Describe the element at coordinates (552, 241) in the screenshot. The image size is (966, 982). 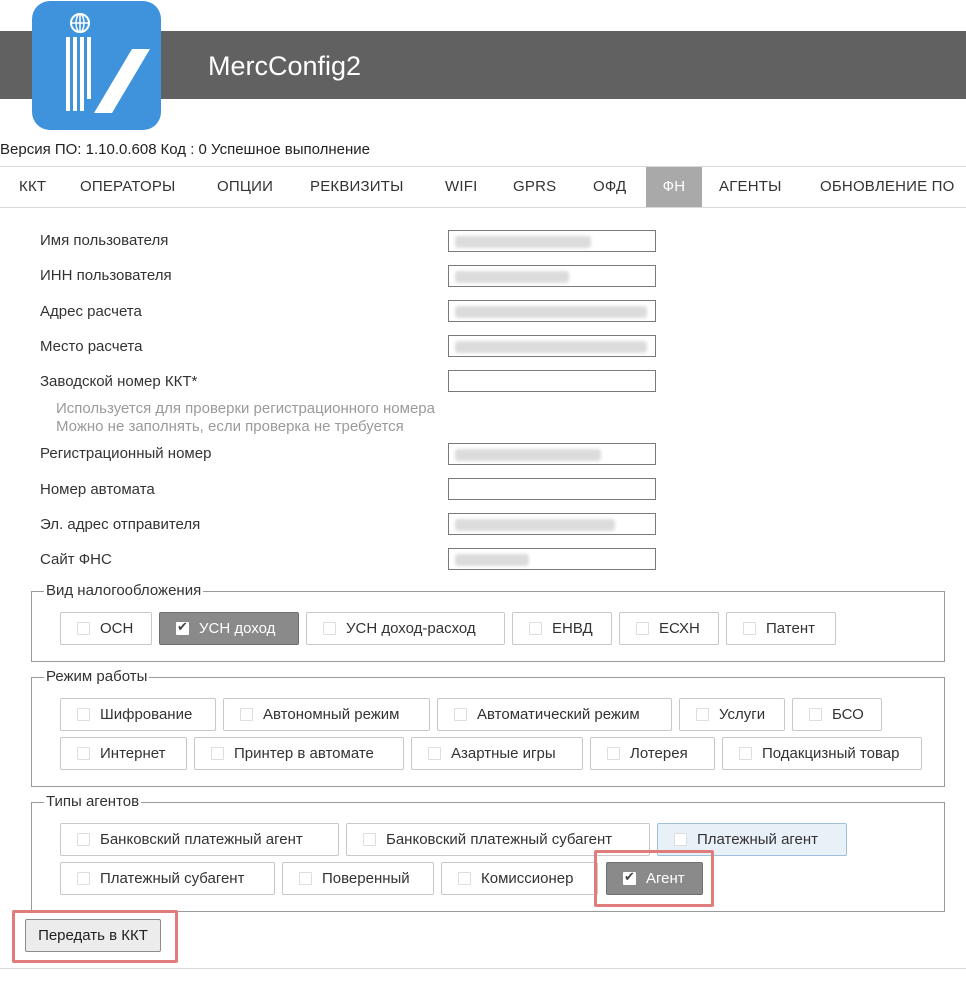
I see `user-name-field` at that location.